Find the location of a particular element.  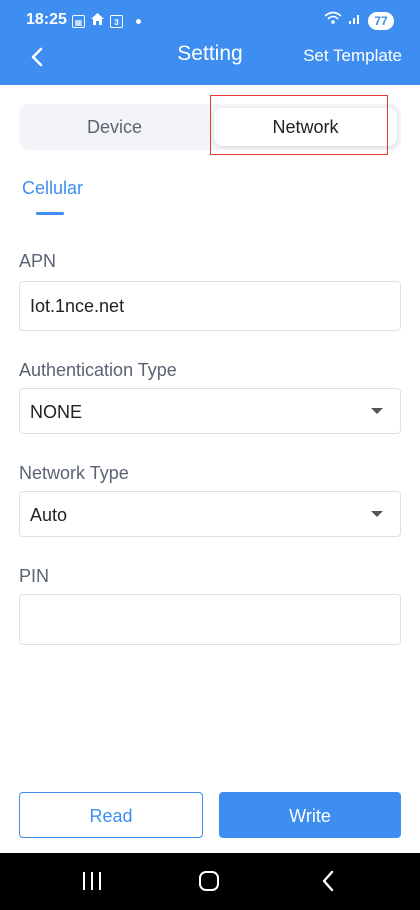

app-header: 18:25 ▦ 3 77 Setting Set Template is located at coordinates (210, 42).